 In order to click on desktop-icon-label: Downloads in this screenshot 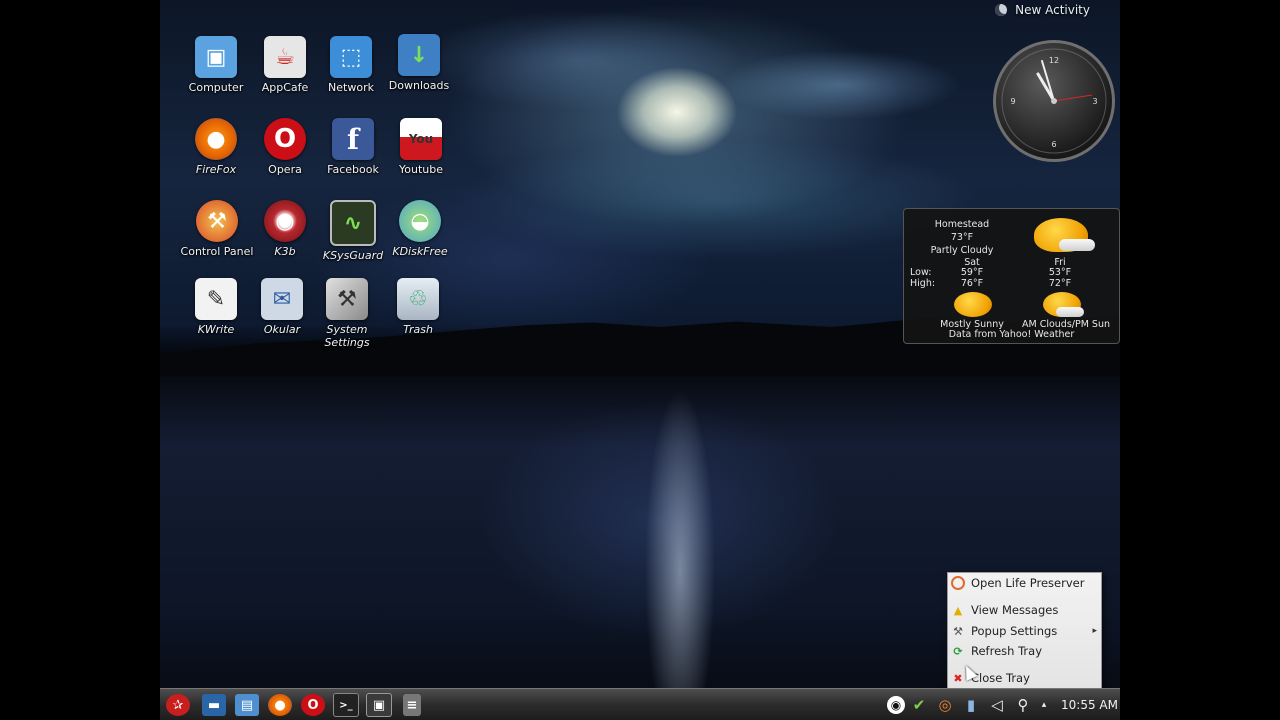, I will do `click(419, 85)`.